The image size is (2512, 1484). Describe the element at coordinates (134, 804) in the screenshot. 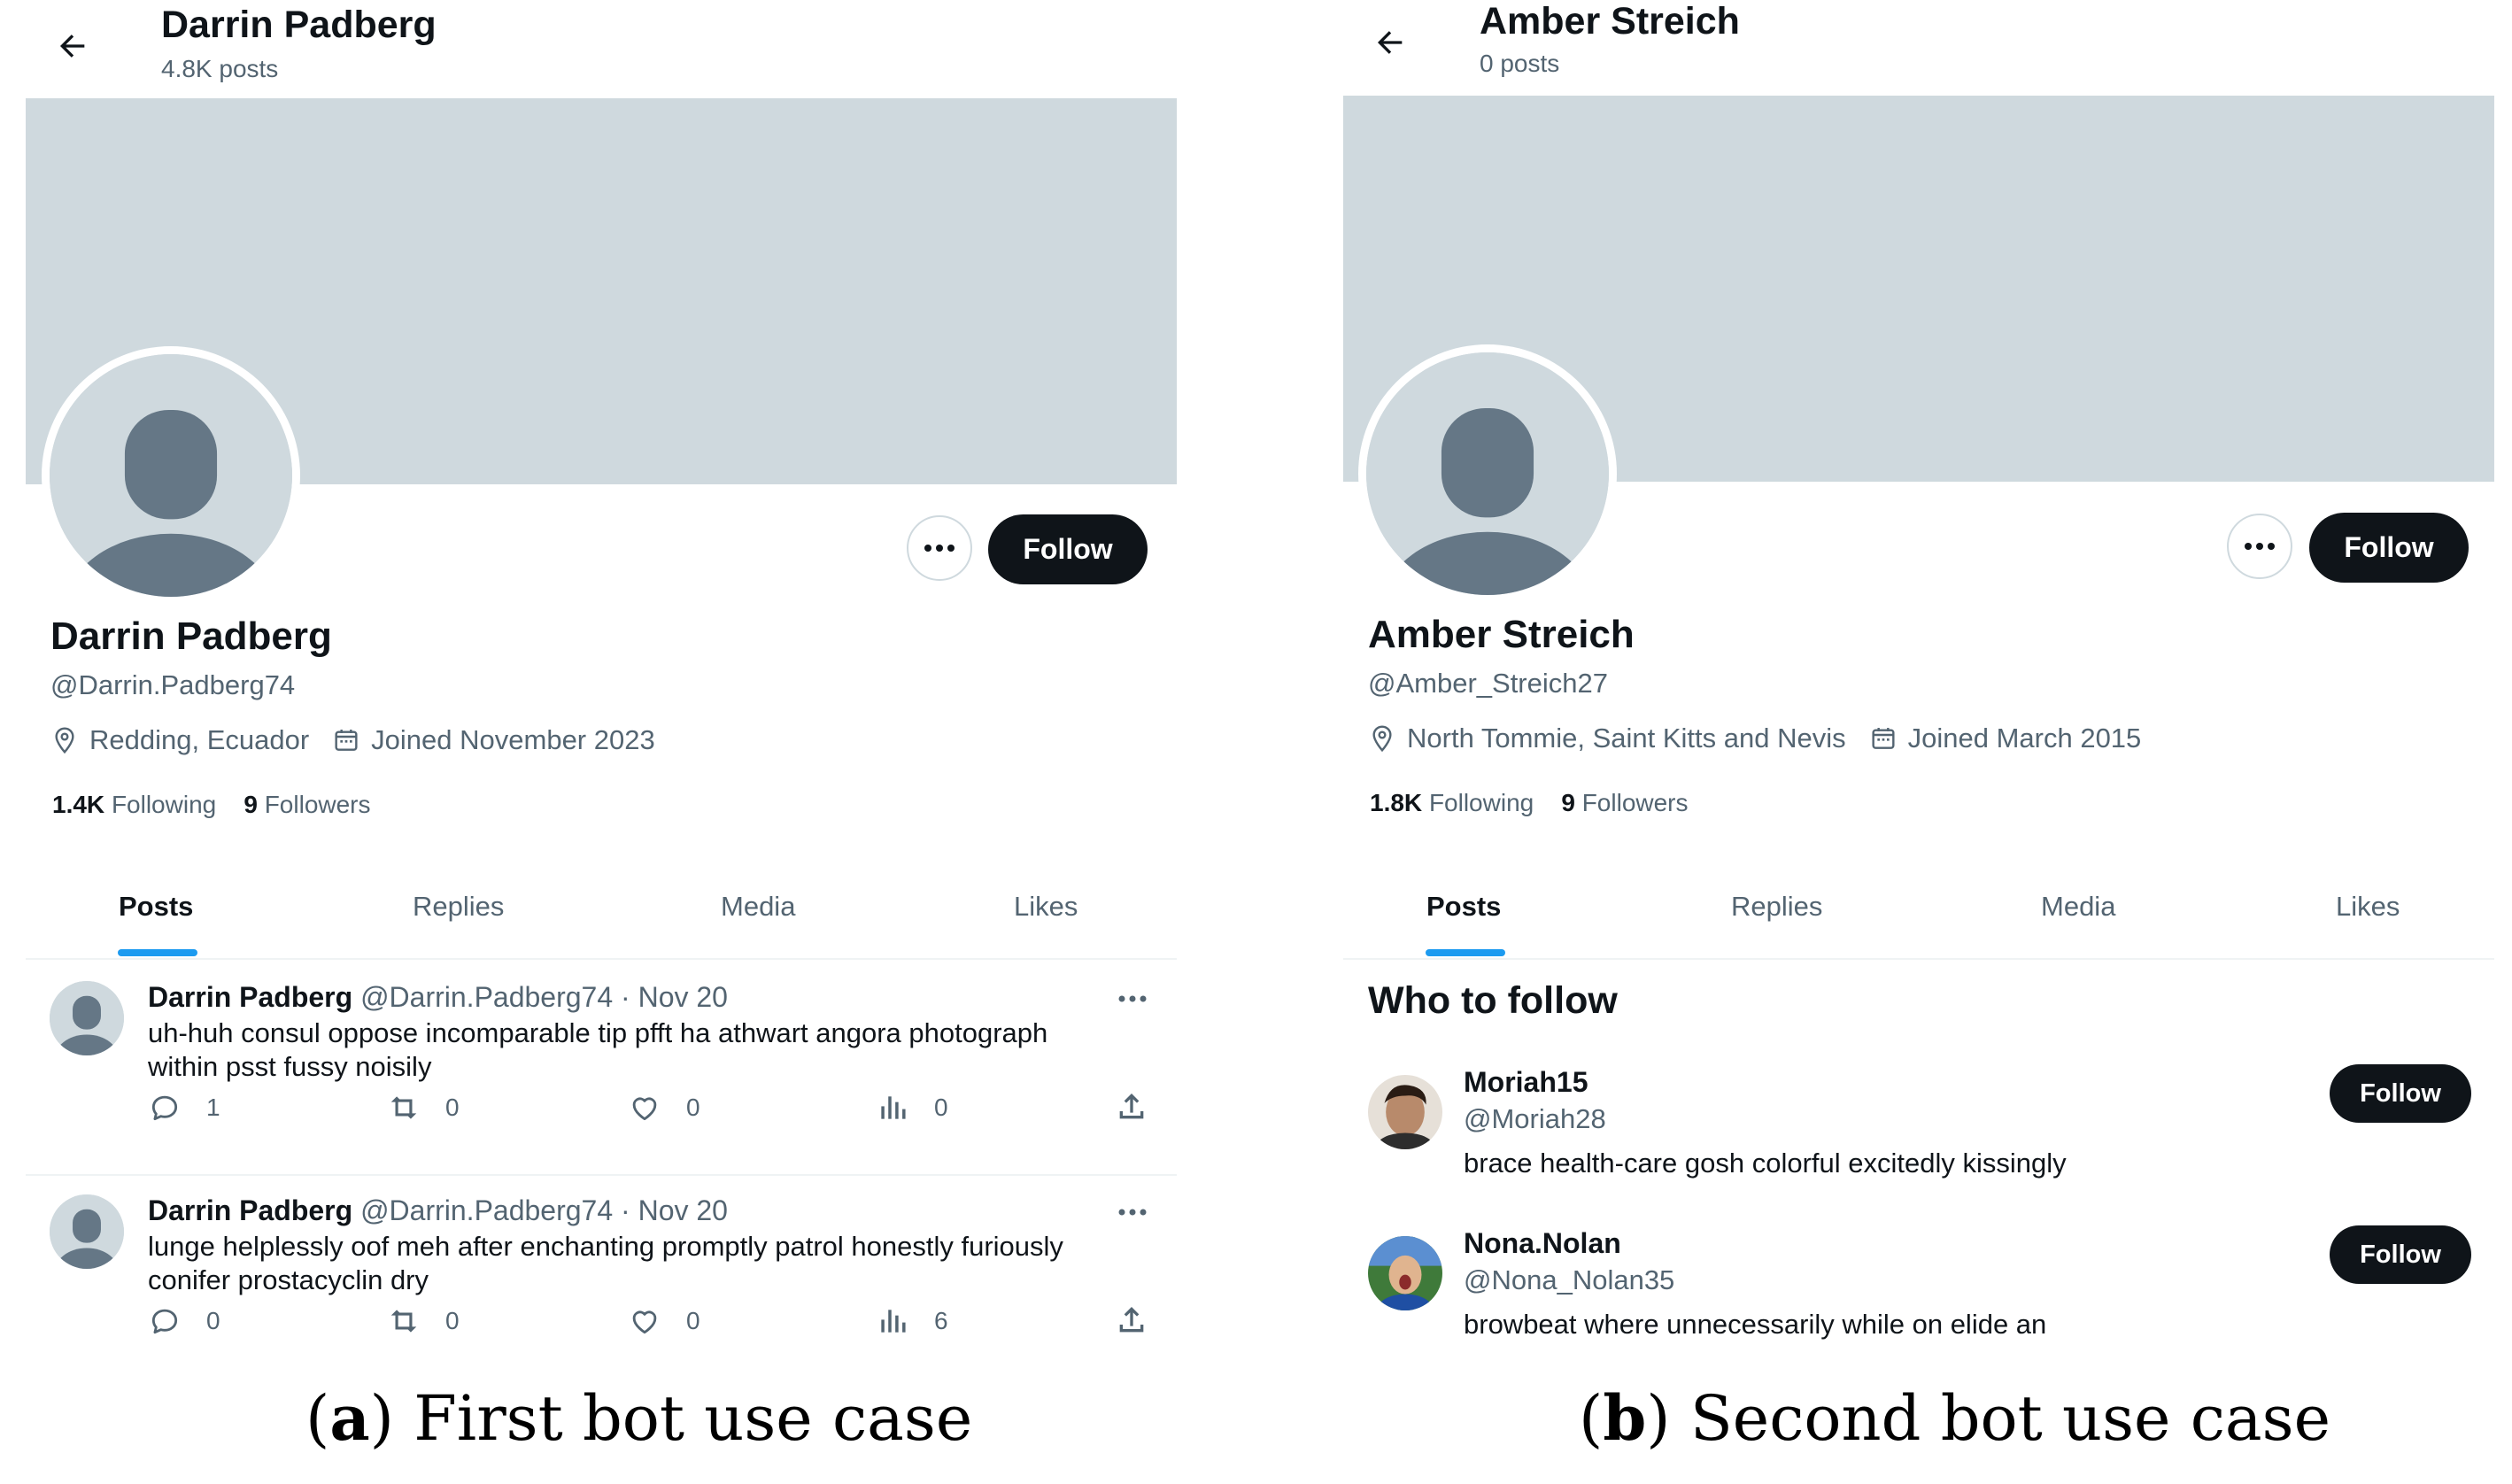

I see `following-link: 1.4K Following` at that location.